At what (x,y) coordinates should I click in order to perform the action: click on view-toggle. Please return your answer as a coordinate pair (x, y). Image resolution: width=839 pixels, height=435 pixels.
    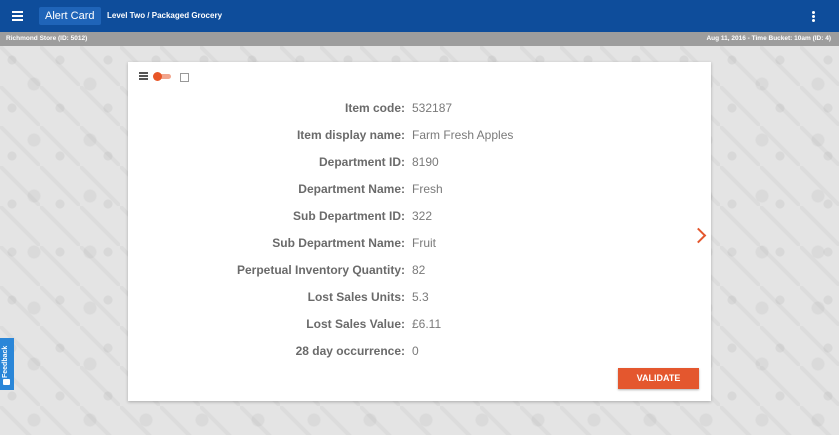
    Looking at the image, I should click on (162, 76).